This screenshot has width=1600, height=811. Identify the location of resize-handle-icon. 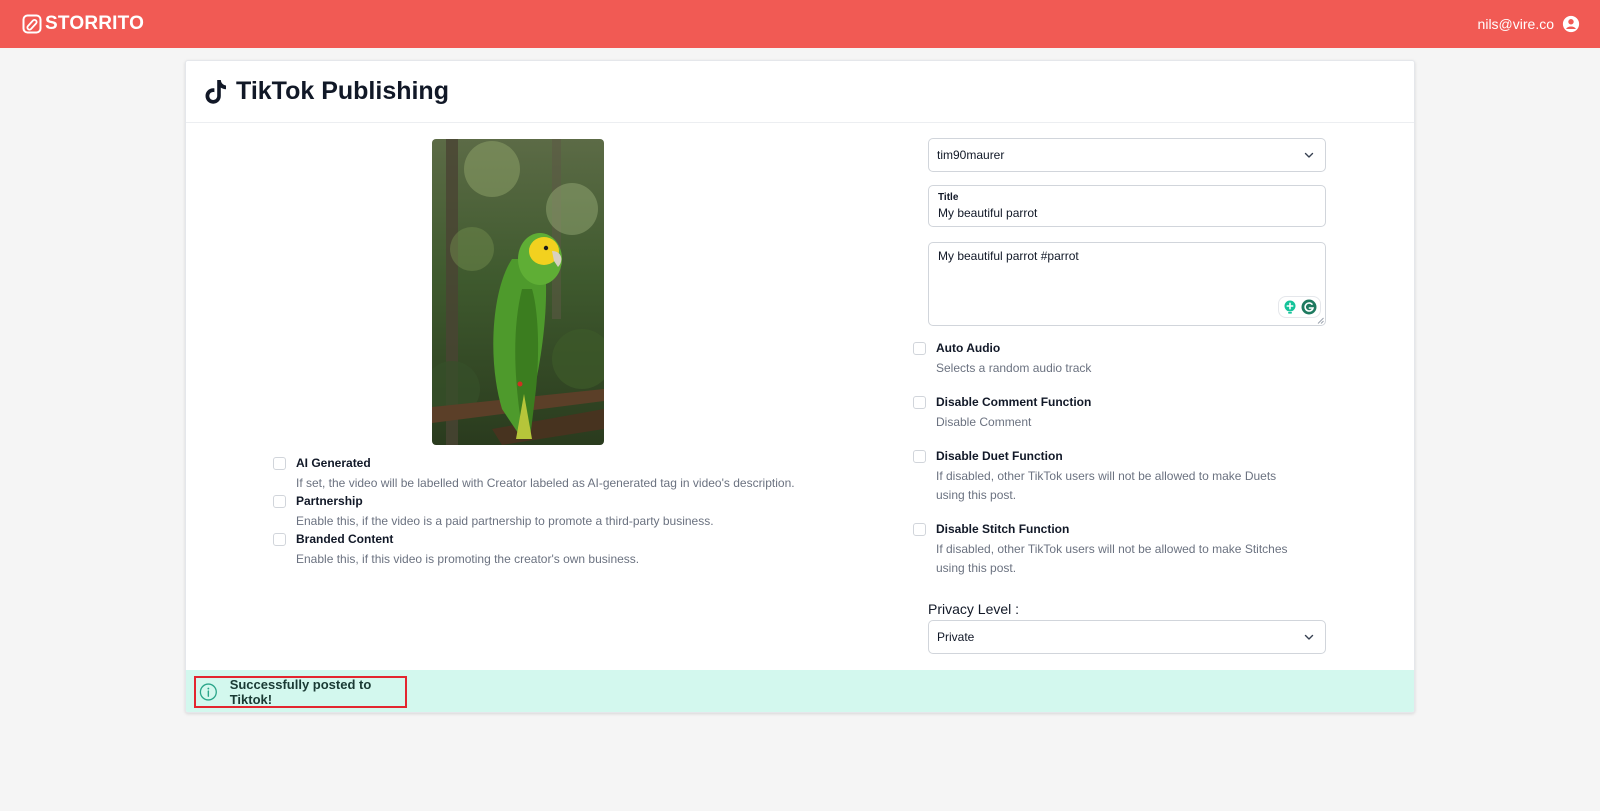
(1320, 320).